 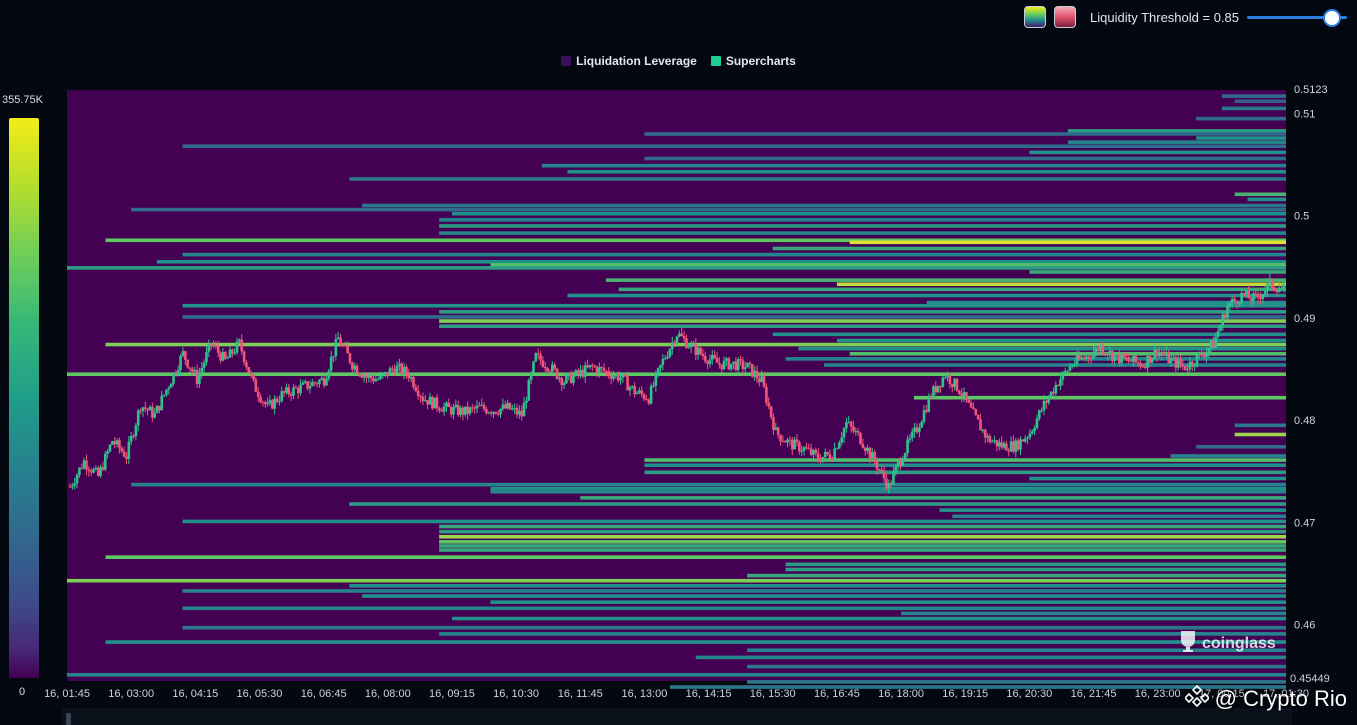 What do you see at coordinates (1304, 115) in the screenshot?
I see `y-tick-label: 0.51` at bounding box center [1304, 115].